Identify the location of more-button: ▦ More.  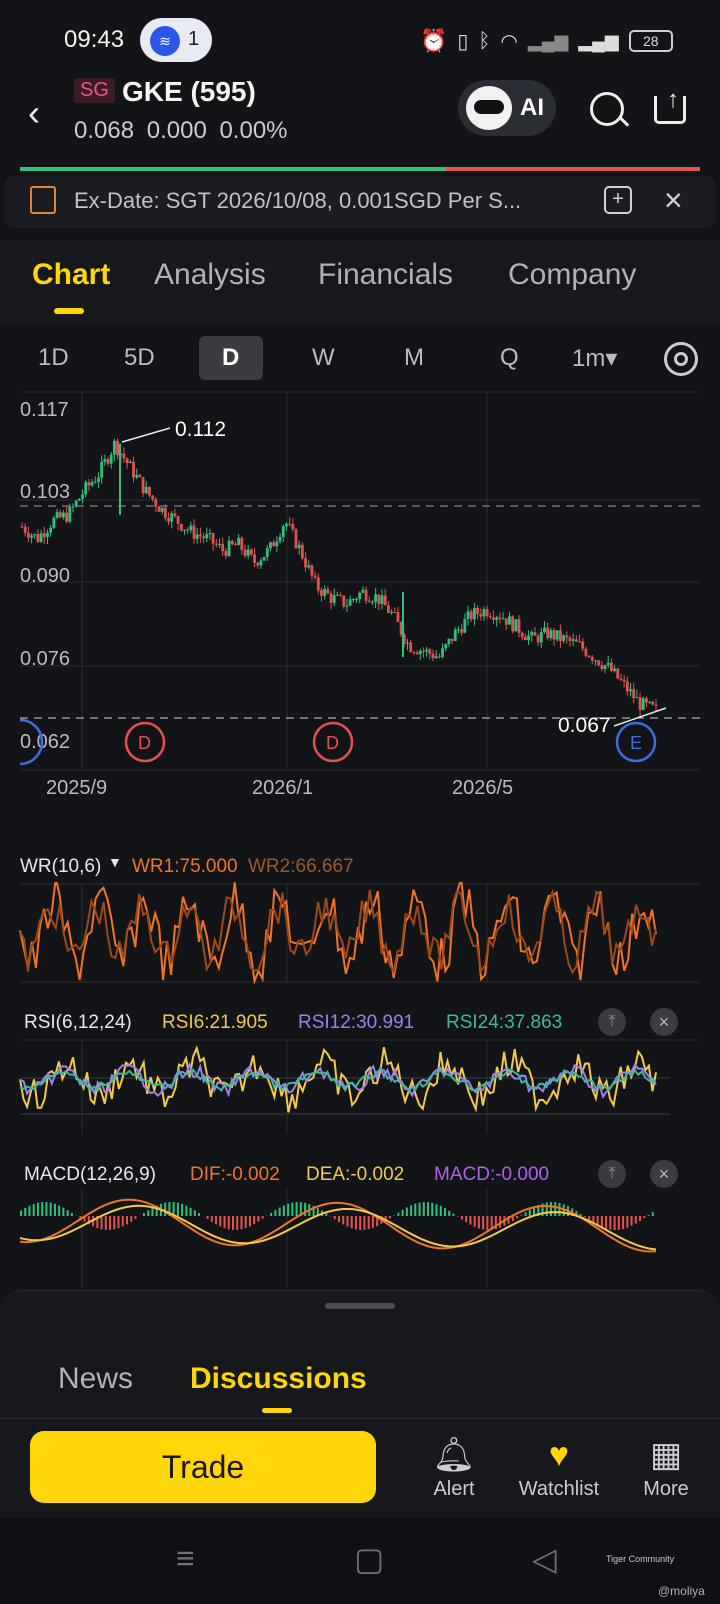
(666, 1466).